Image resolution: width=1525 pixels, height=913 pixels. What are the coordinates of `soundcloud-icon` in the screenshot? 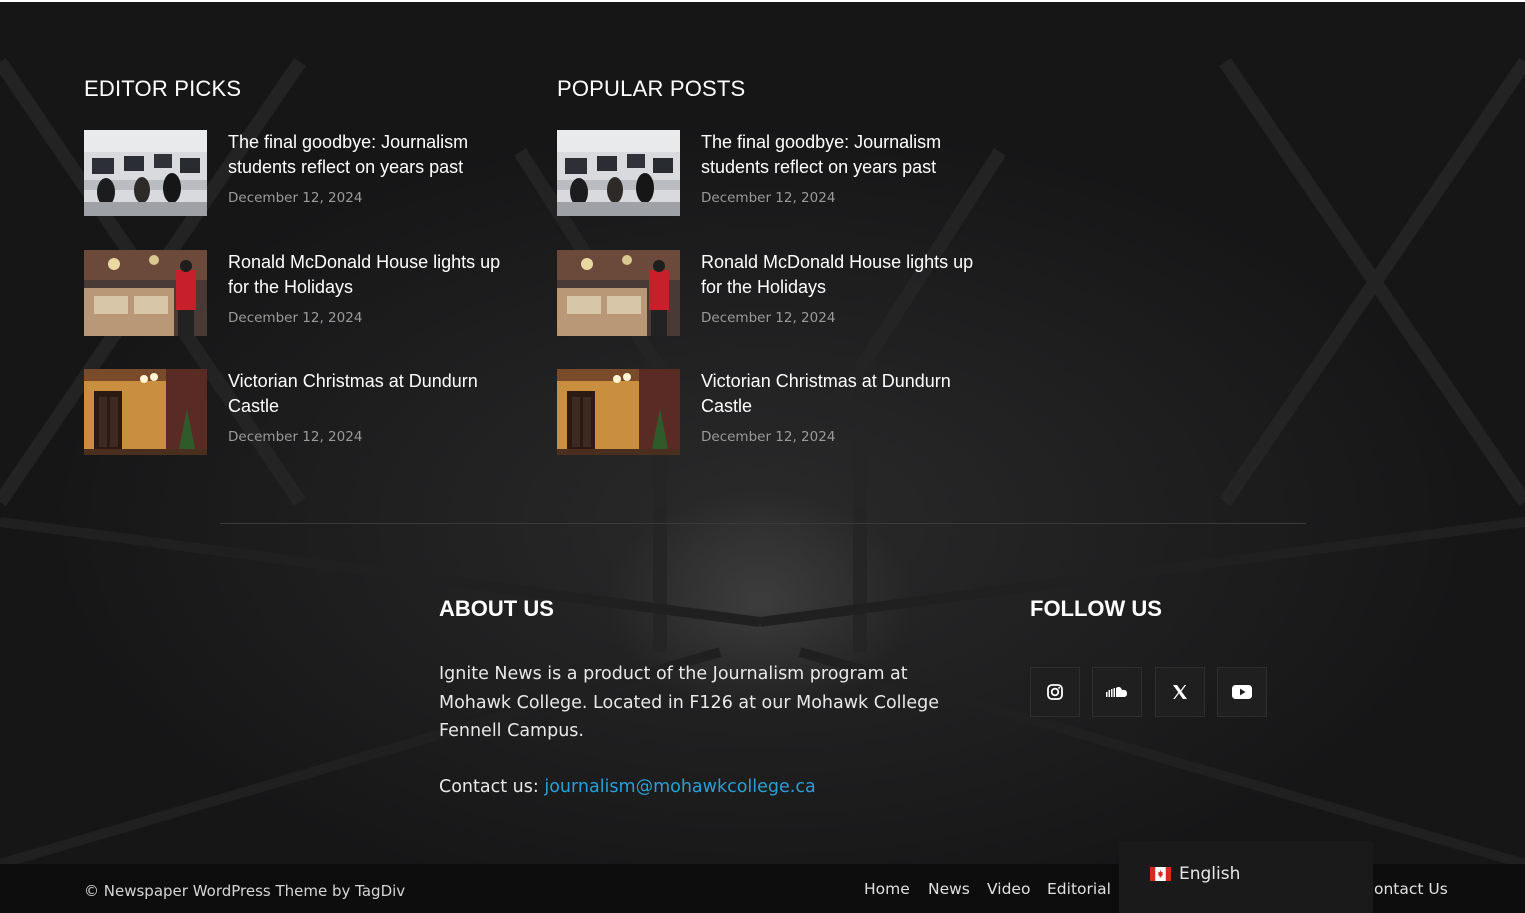 It's located at (1116, 691).